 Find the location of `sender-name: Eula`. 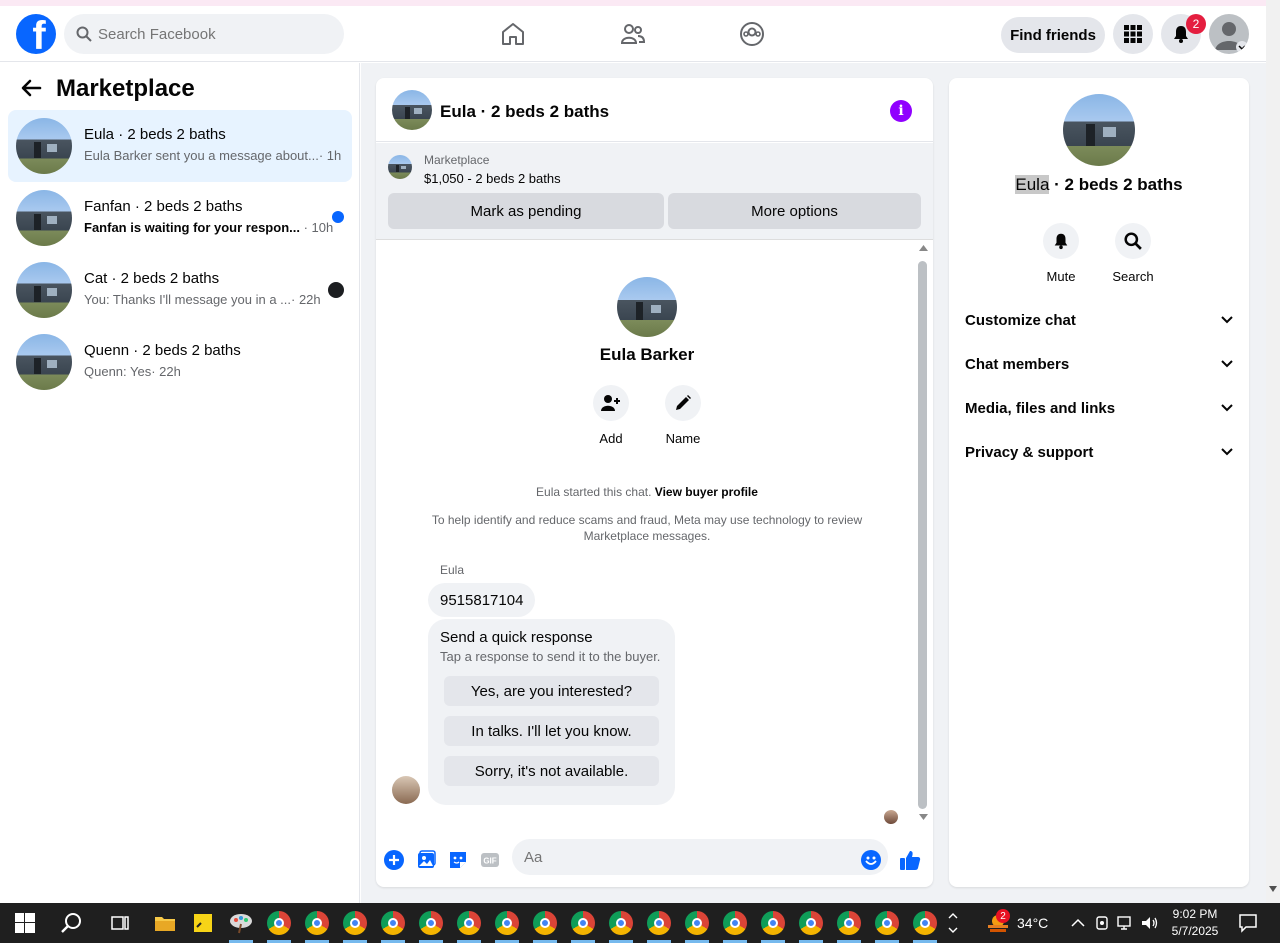

sender-name: Eula is located at coordinates (452, 570).